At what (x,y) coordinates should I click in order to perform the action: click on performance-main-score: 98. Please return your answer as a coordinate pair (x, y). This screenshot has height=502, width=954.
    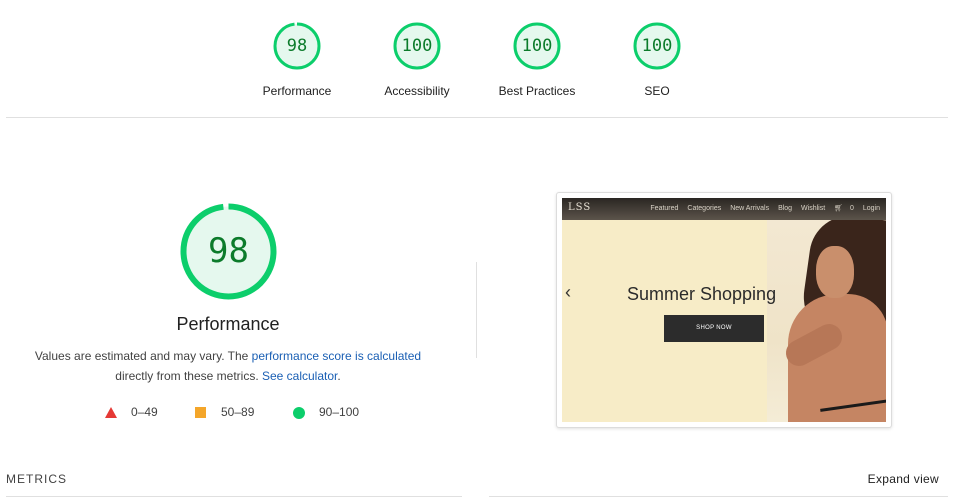
    Looking at the image, I should click on (228, 251).